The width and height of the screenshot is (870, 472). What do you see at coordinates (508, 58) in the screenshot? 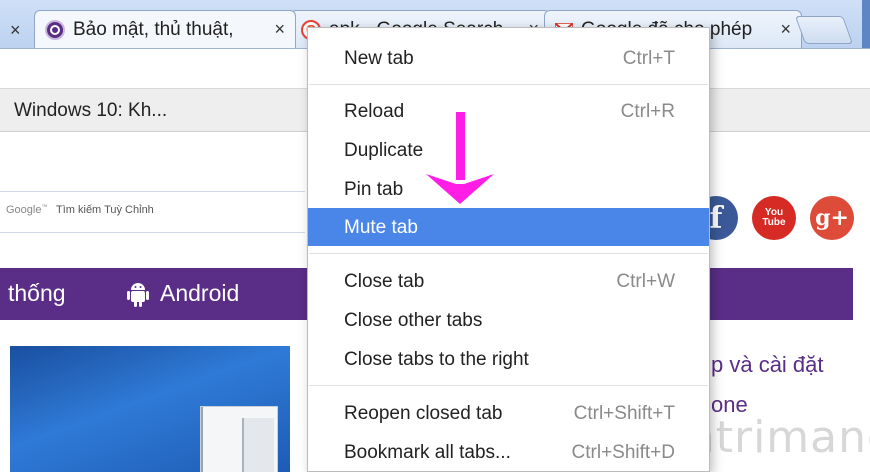
I see `menu-item-new-tab: New tab Ctrl+T` at bounding box center [508, 58].